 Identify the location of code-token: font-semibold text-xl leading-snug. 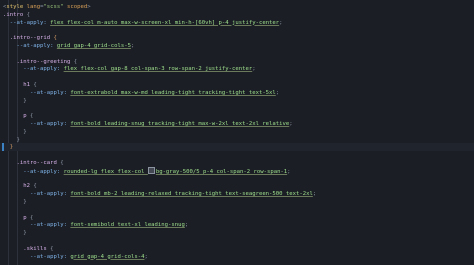
(127, 225).